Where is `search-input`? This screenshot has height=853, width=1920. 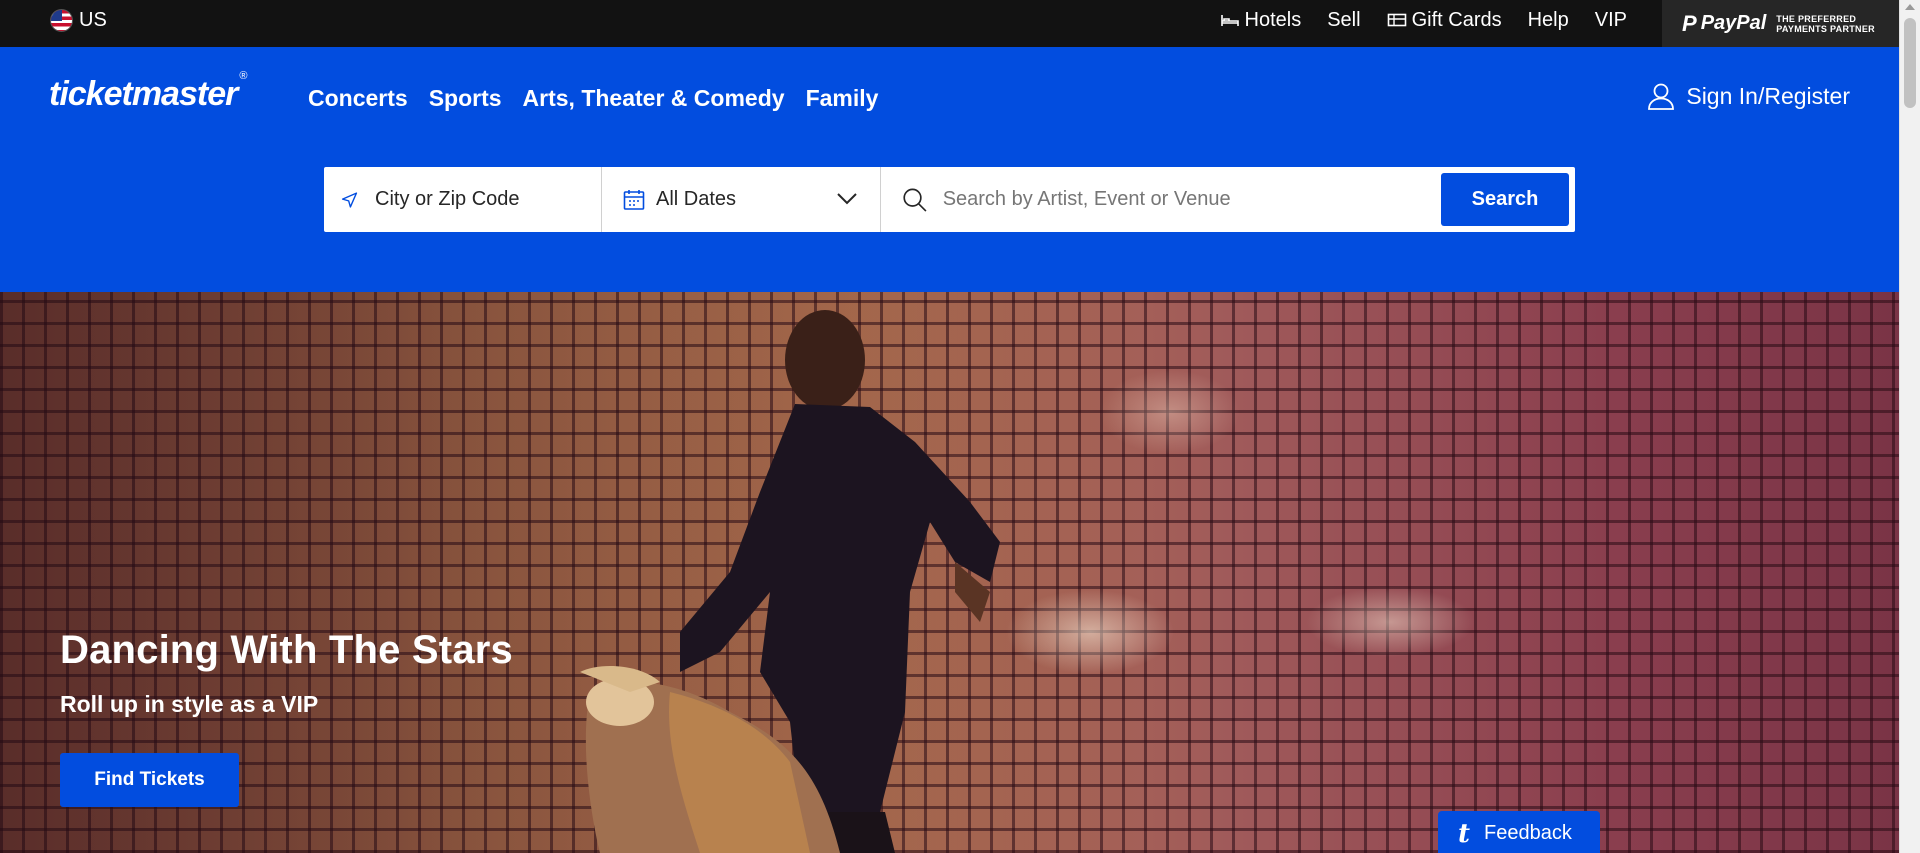 search-input is located at coordinates (1191, 199).